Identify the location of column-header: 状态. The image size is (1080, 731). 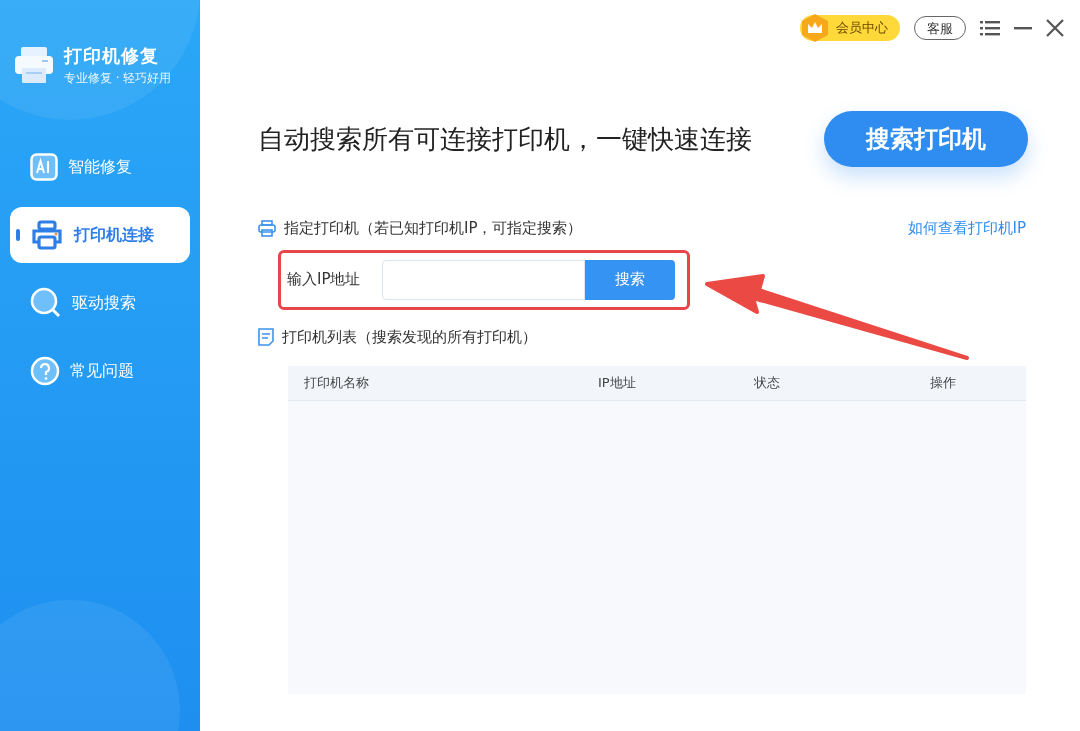
(767, 383).